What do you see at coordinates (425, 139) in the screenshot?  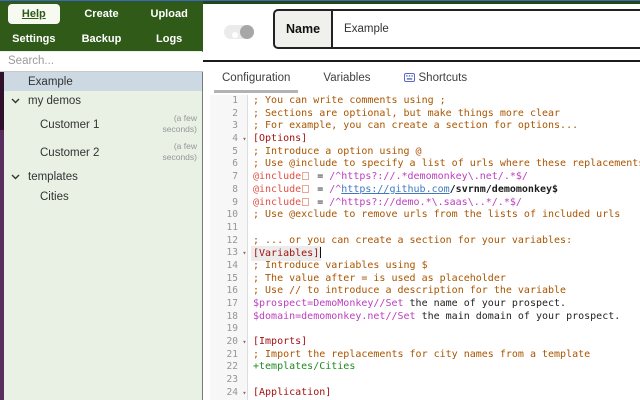 I see `code-line: 4 ▾ [Options]` at bounding box center [425, 139].